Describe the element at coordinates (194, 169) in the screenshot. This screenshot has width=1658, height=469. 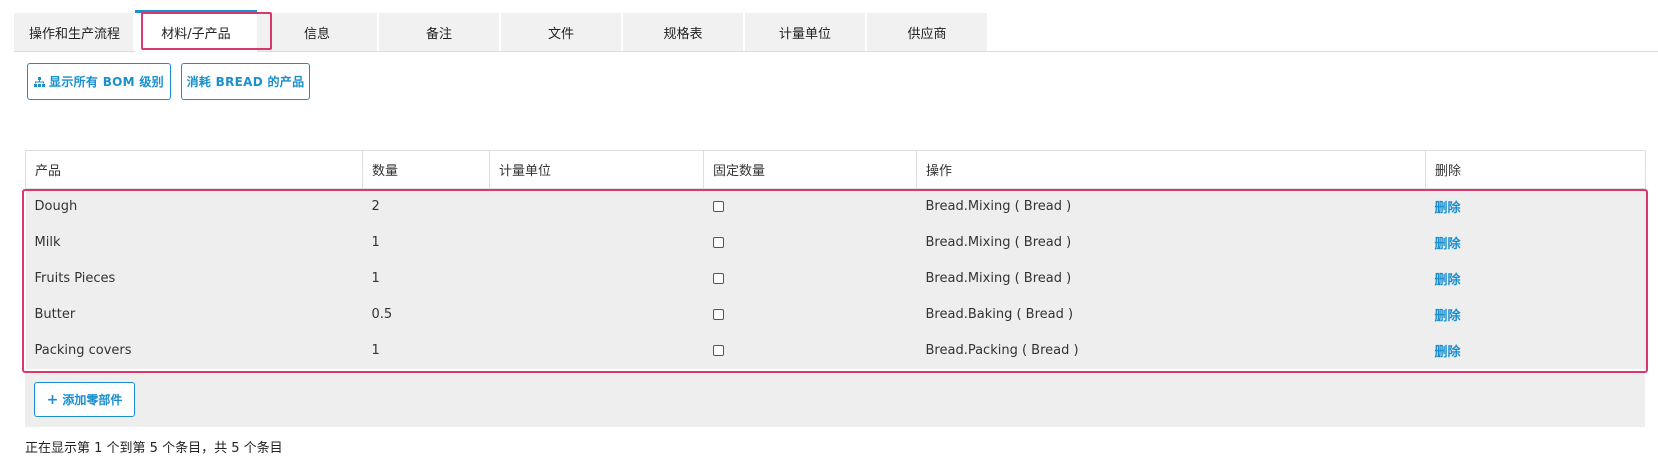
I see `header-product: 产品` at that location.